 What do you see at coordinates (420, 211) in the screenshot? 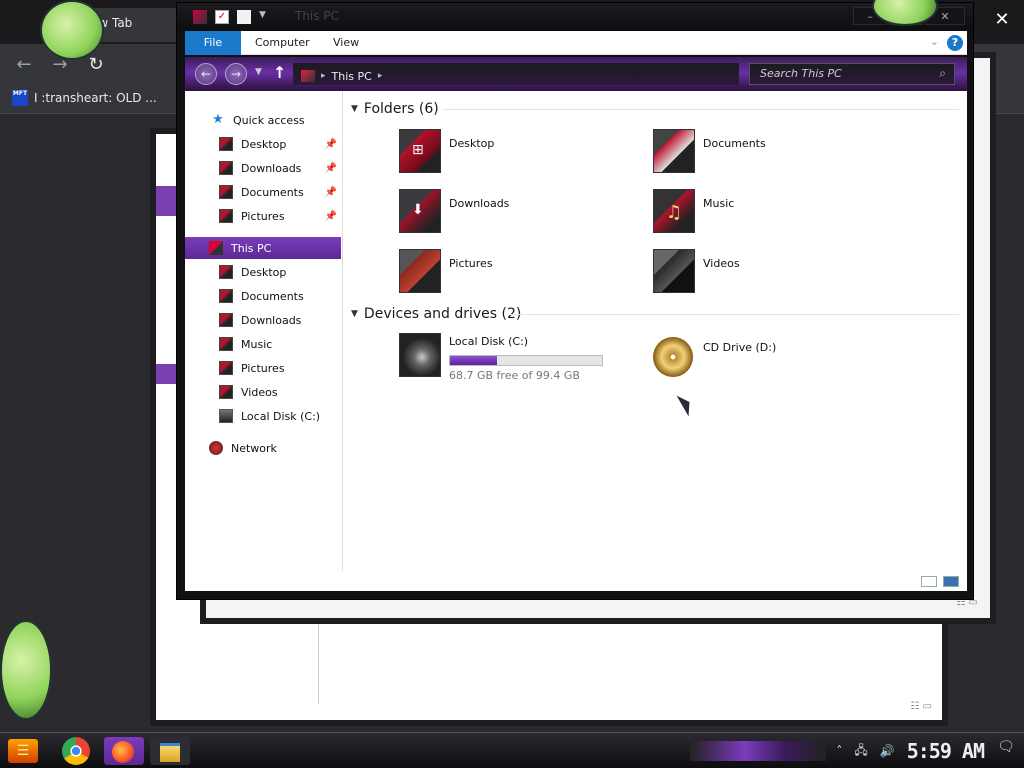
I see `downloads-folder-icon: ⬇` at bounding box center [420, 211].